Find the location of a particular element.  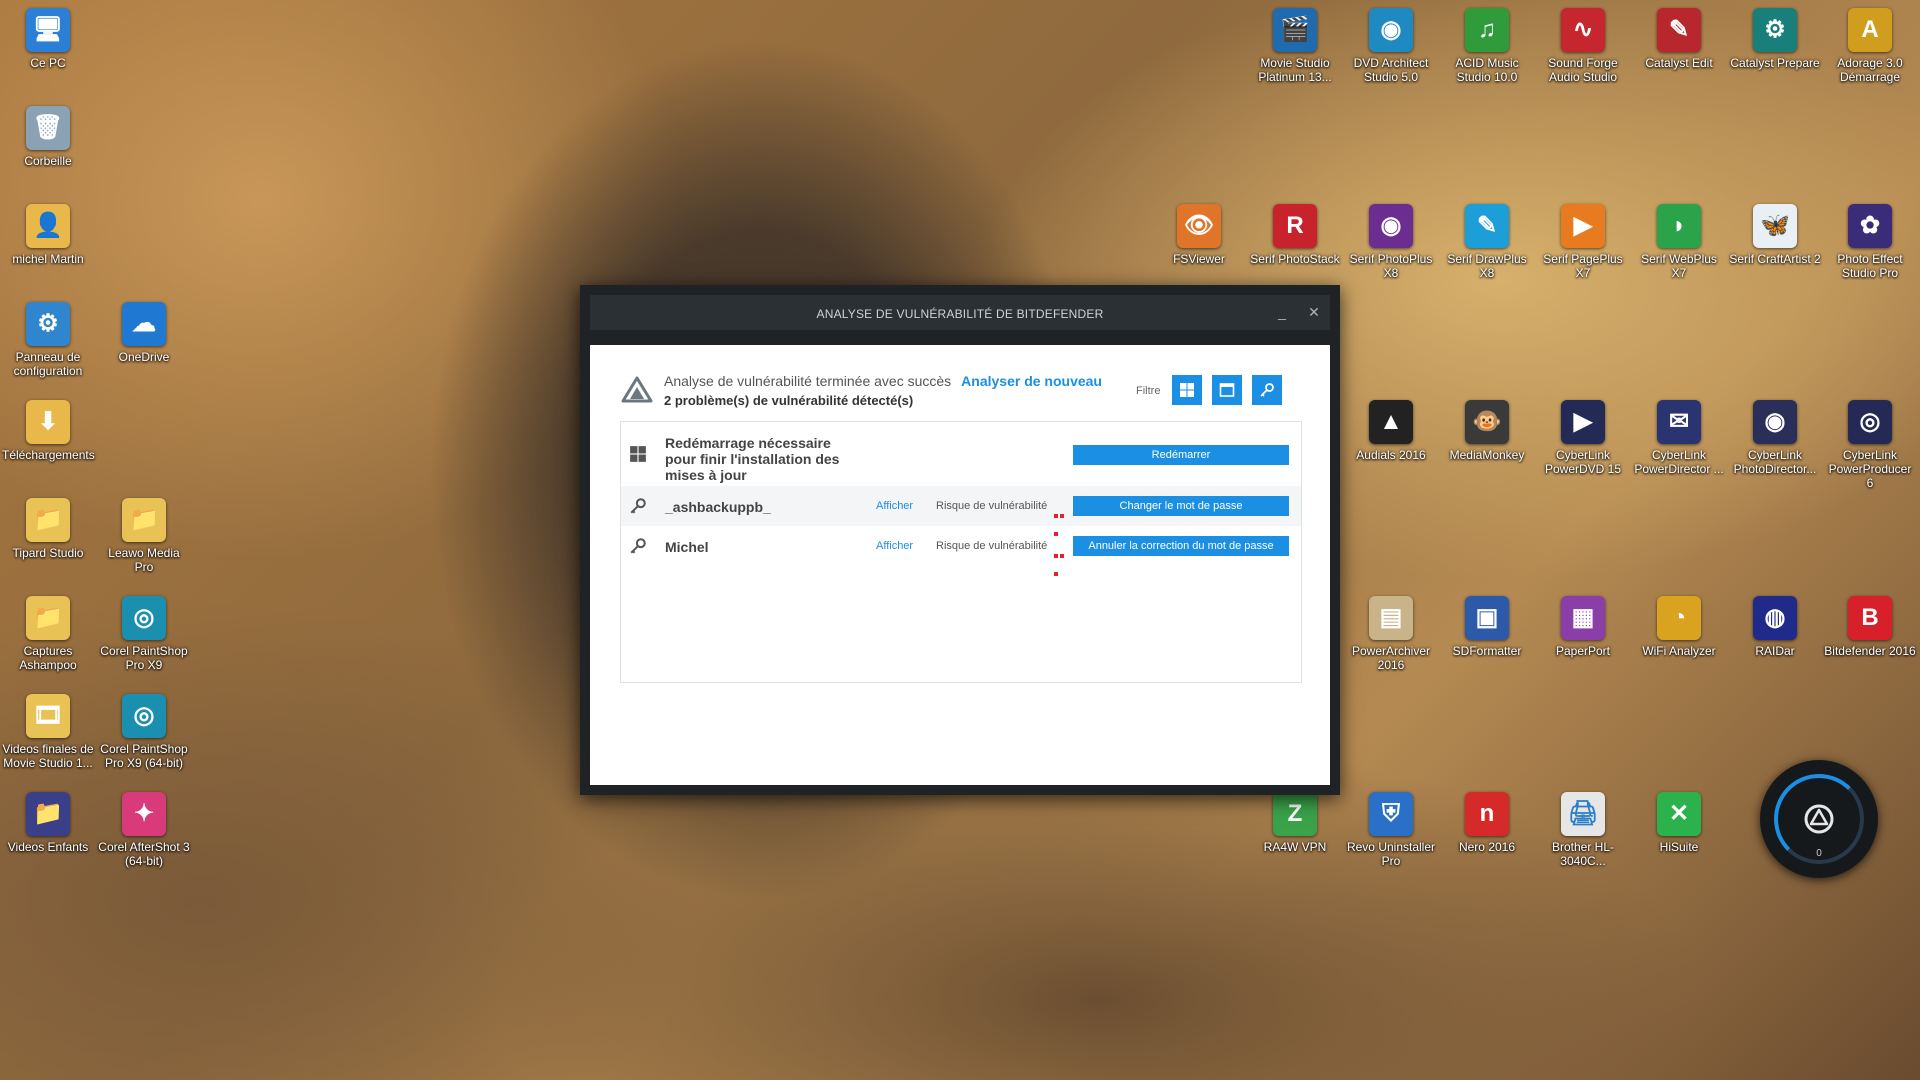

desktop-shortcut: ⛨ Revo Uninstaller Pro is located at coordinates (1391, 830).